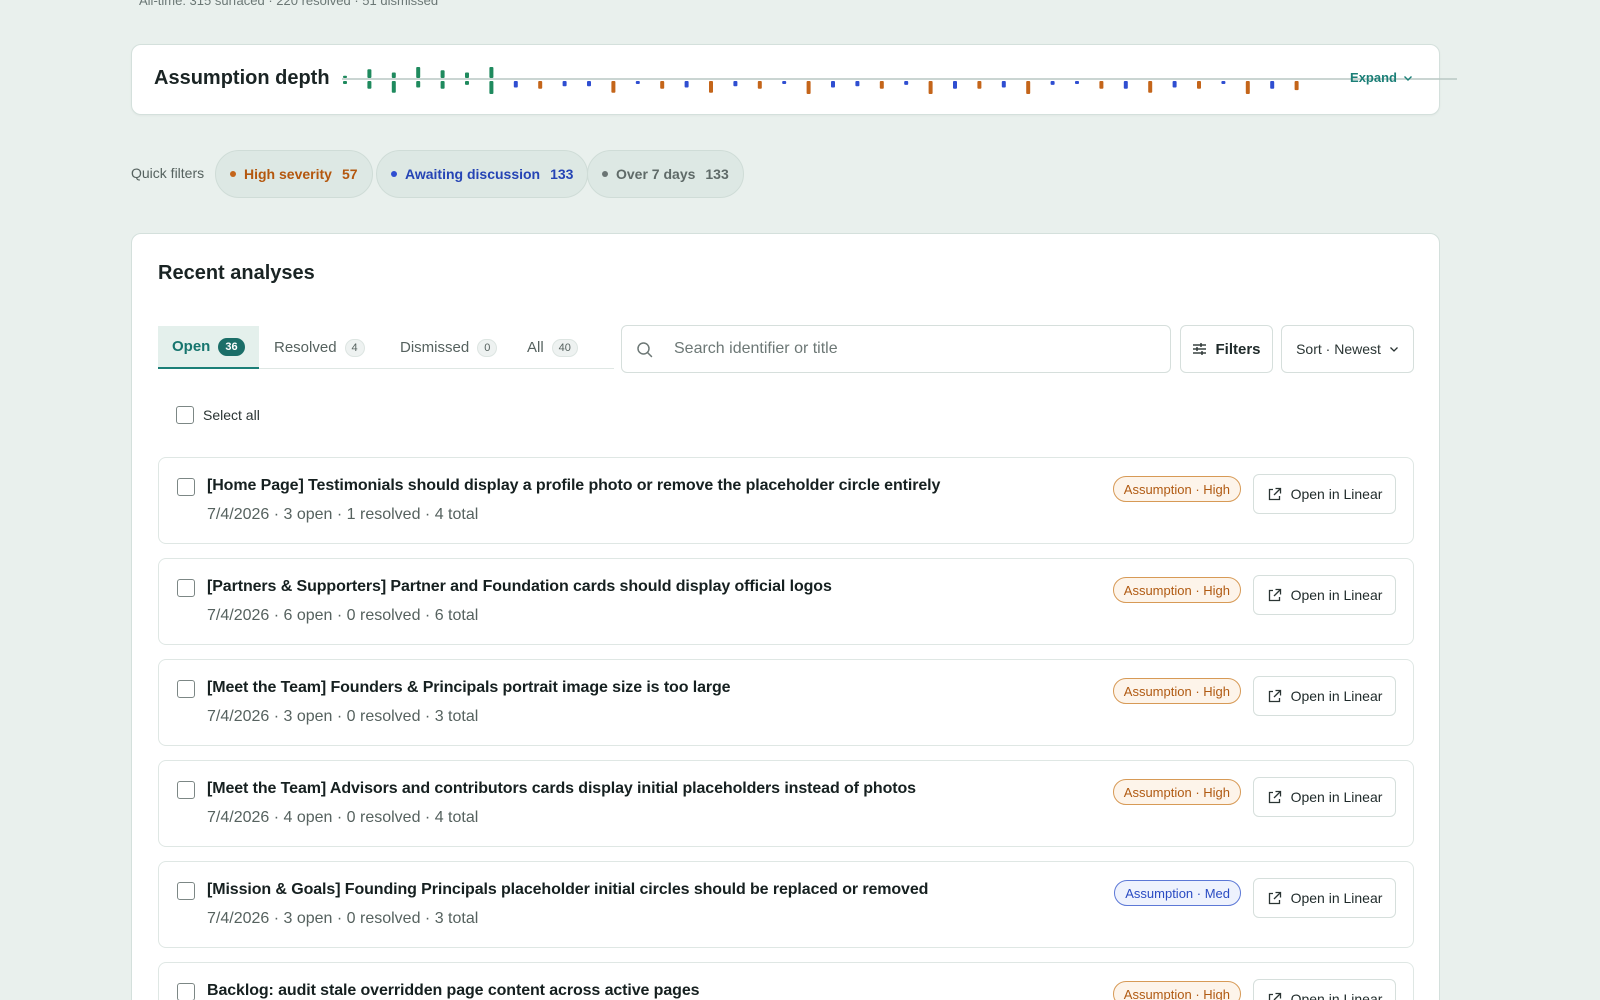 Image resolution: width=1600 pixels, height=1000 pixels. What do you see at coordinates (473, 174) in the screenshot?
I see `chip-label: Awaiting discussion` at bounding box center [473, 174].